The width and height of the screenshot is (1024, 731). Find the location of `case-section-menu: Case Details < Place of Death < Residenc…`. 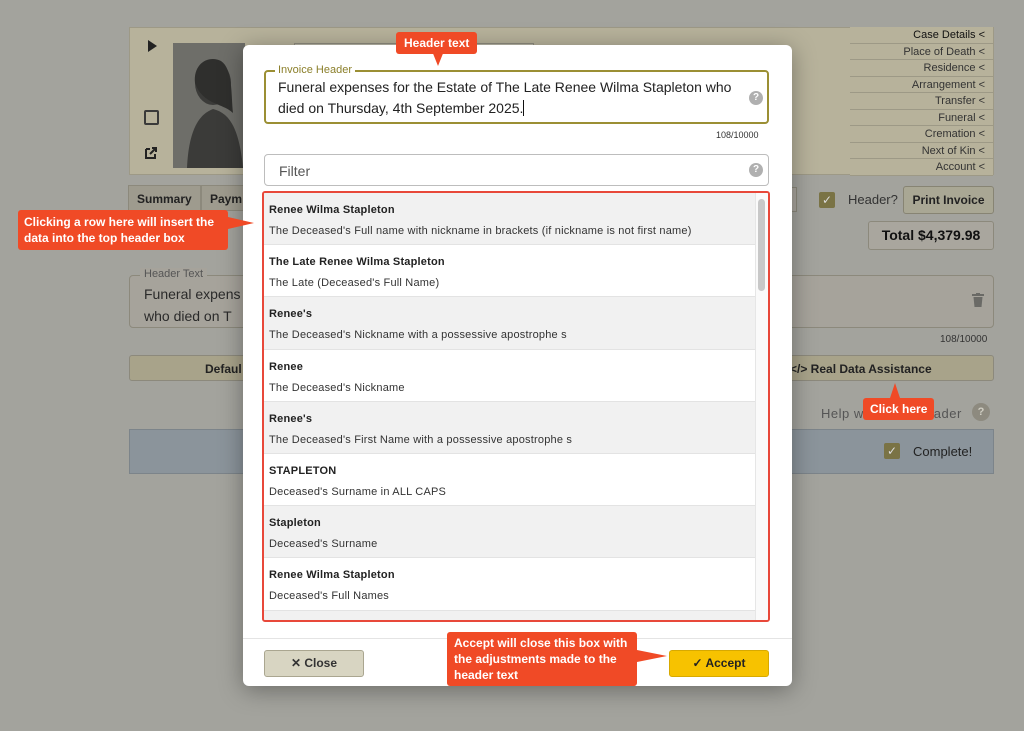

case-section-menu: Case Details < Place of Death < Residenc… is located at coordinates (921, 101).